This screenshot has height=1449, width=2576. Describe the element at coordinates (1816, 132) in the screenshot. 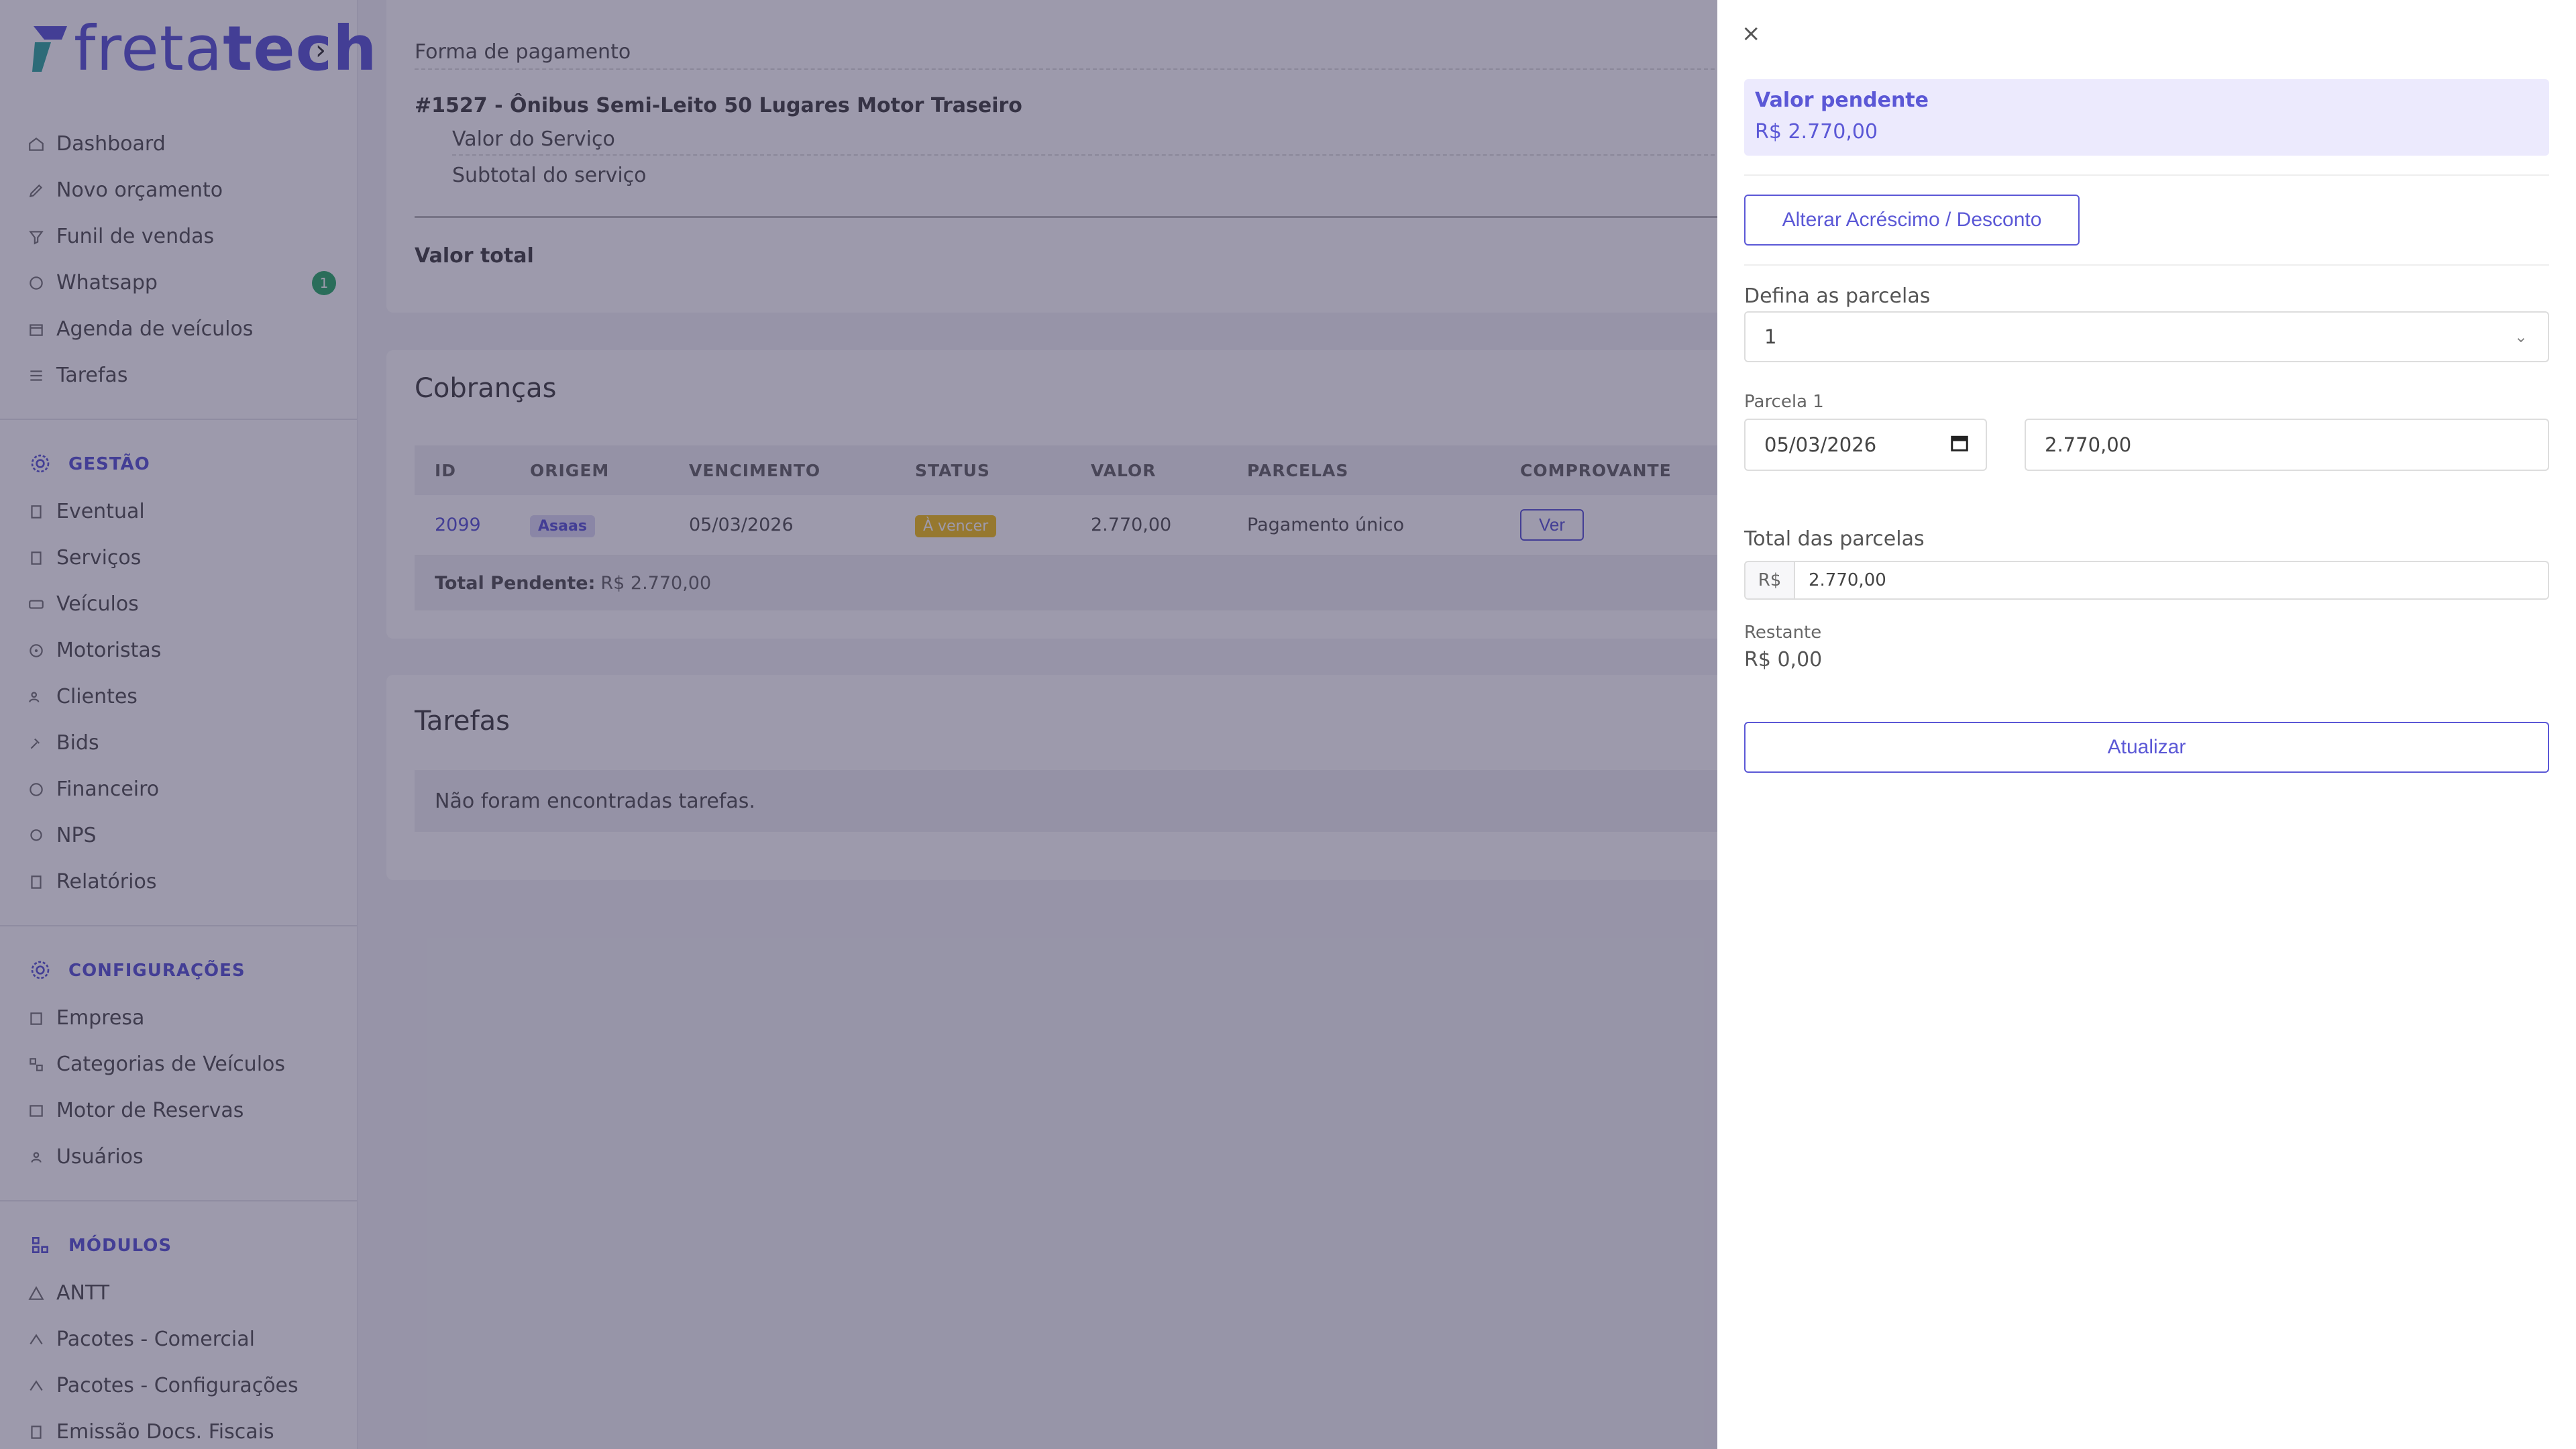

I see `pending-value: R$ 2.770,00` at that location.